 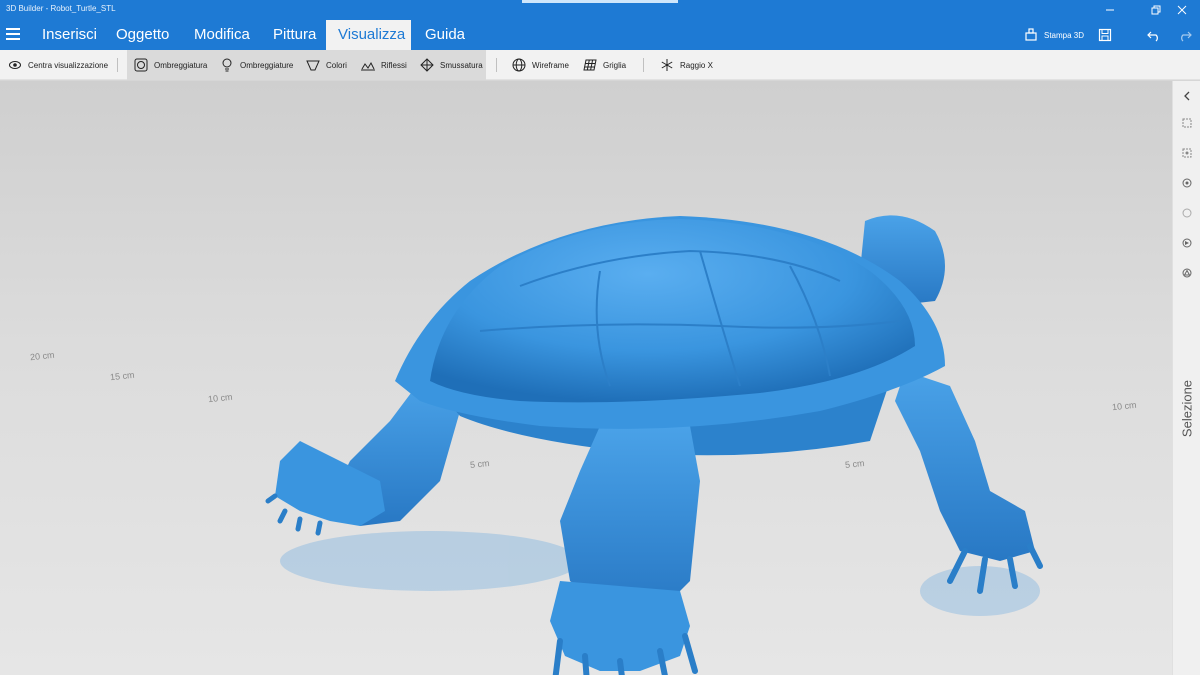 What do you see at coordinates (313, 65) in the screenshot?
I see `paint-bucket-icon` at bounding box center [313, 65].